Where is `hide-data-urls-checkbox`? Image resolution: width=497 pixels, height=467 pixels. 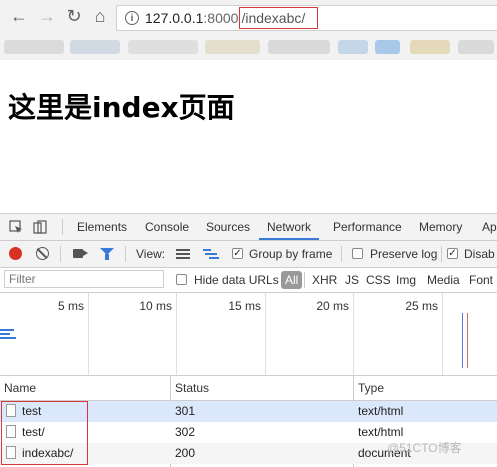
hide-data-urls-checkbox is located at coordinates (181, 279).